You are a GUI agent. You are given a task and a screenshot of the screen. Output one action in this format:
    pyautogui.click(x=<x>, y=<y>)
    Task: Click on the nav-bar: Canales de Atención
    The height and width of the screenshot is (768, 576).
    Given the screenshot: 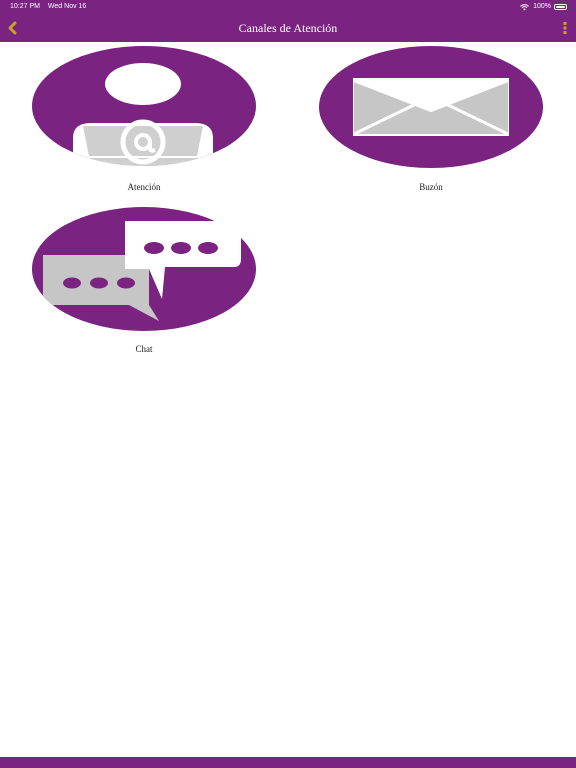 What is the action you would take?
    pyautogui.click(x=288, y=28)
    